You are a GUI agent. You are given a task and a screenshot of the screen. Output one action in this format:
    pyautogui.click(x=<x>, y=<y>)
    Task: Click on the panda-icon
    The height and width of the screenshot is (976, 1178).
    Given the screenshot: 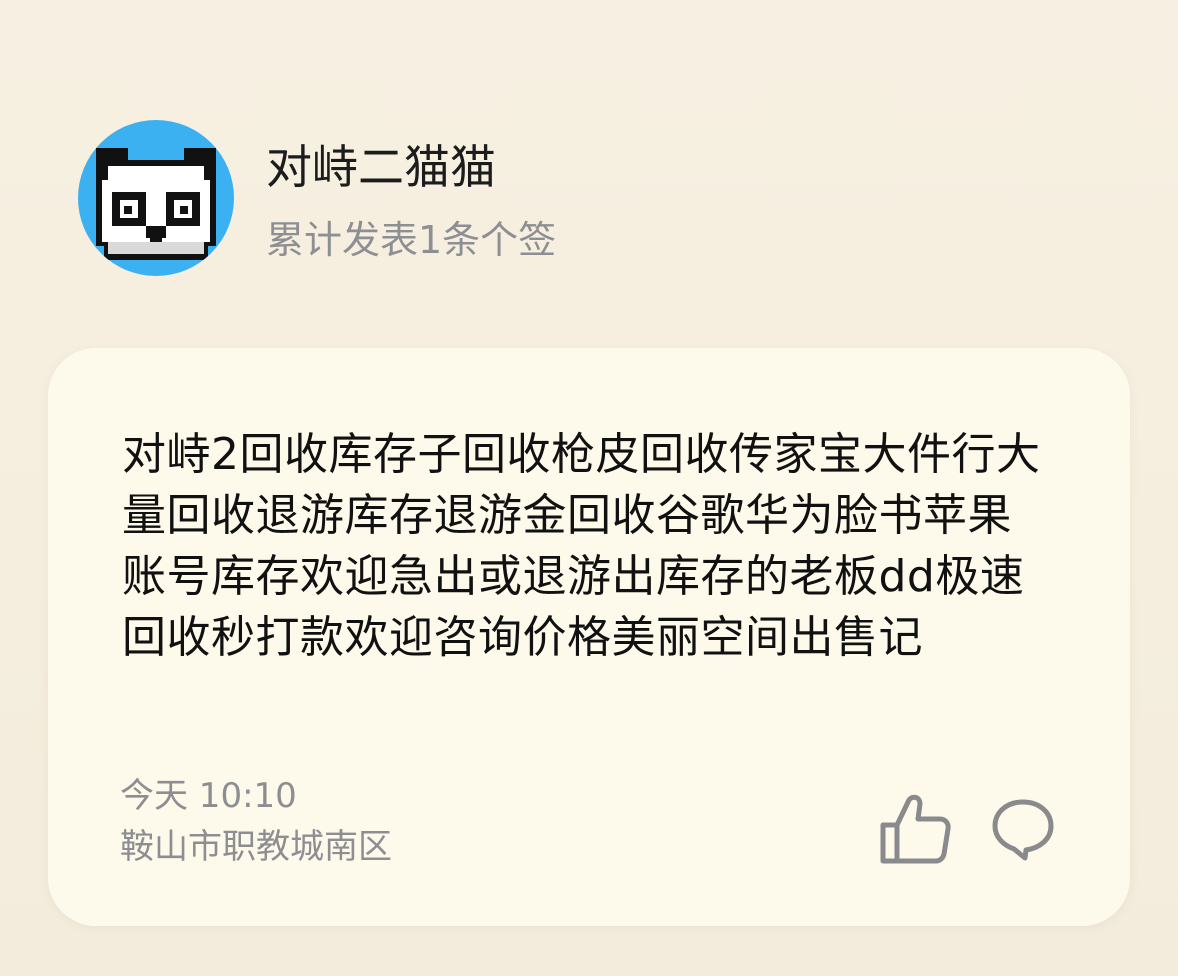 What is the action you would take?
    pyautogui.click(x=156, y=204)
    